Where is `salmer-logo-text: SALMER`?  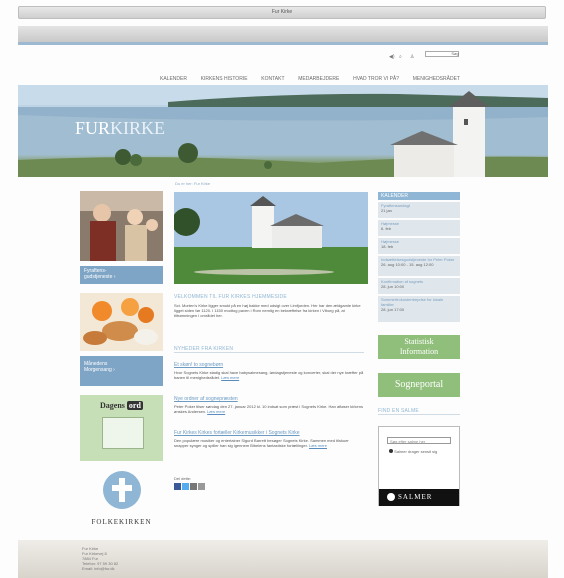
salmer-logo-text: SALMER is located at coordinates (415, 497).